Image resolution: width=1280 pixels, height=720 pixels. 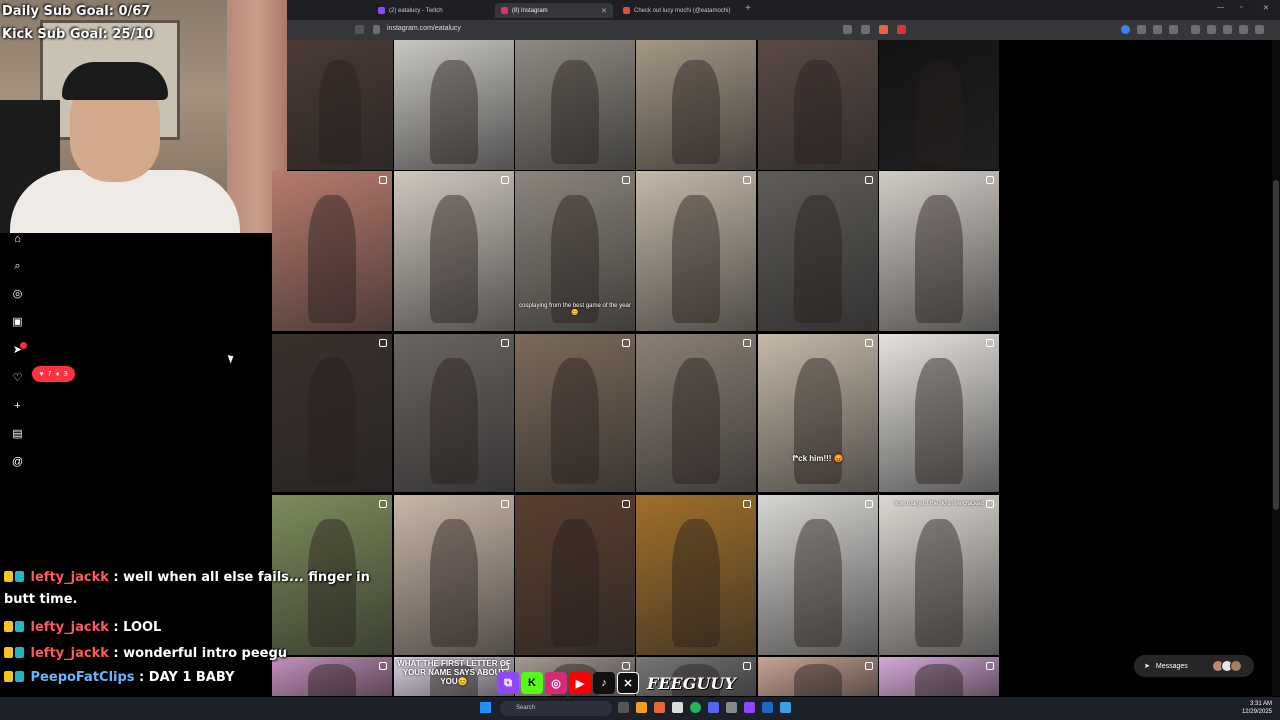 I want to click on sidebar-toggle-icon, so click(x=1211, y=29).